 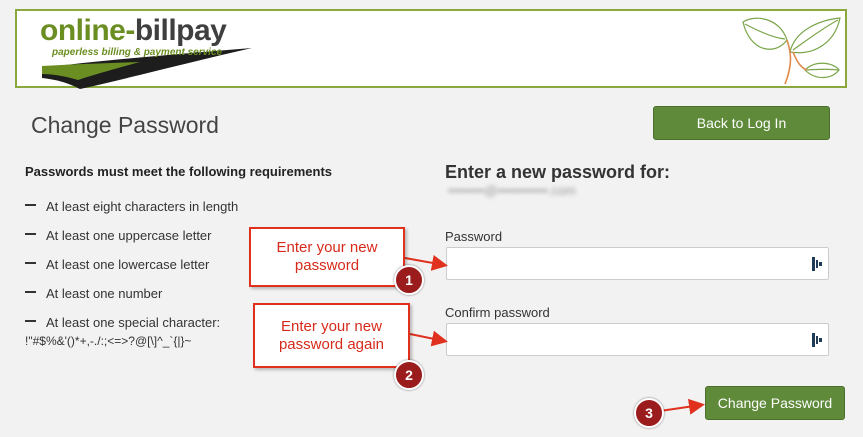 I want to click on step-badge-1: 1, so click(x=409, y=280).